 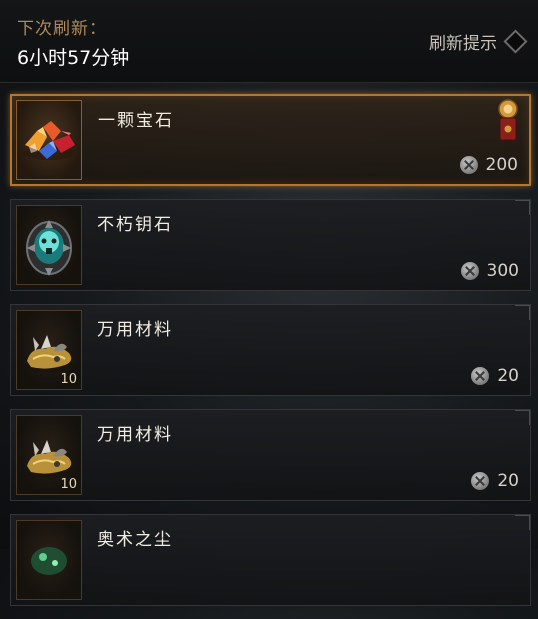 What do you see at coordinates (270, 560) in the screenshot?
I see `shop-item: 奥术之尘` at bounding box center [270, 560].